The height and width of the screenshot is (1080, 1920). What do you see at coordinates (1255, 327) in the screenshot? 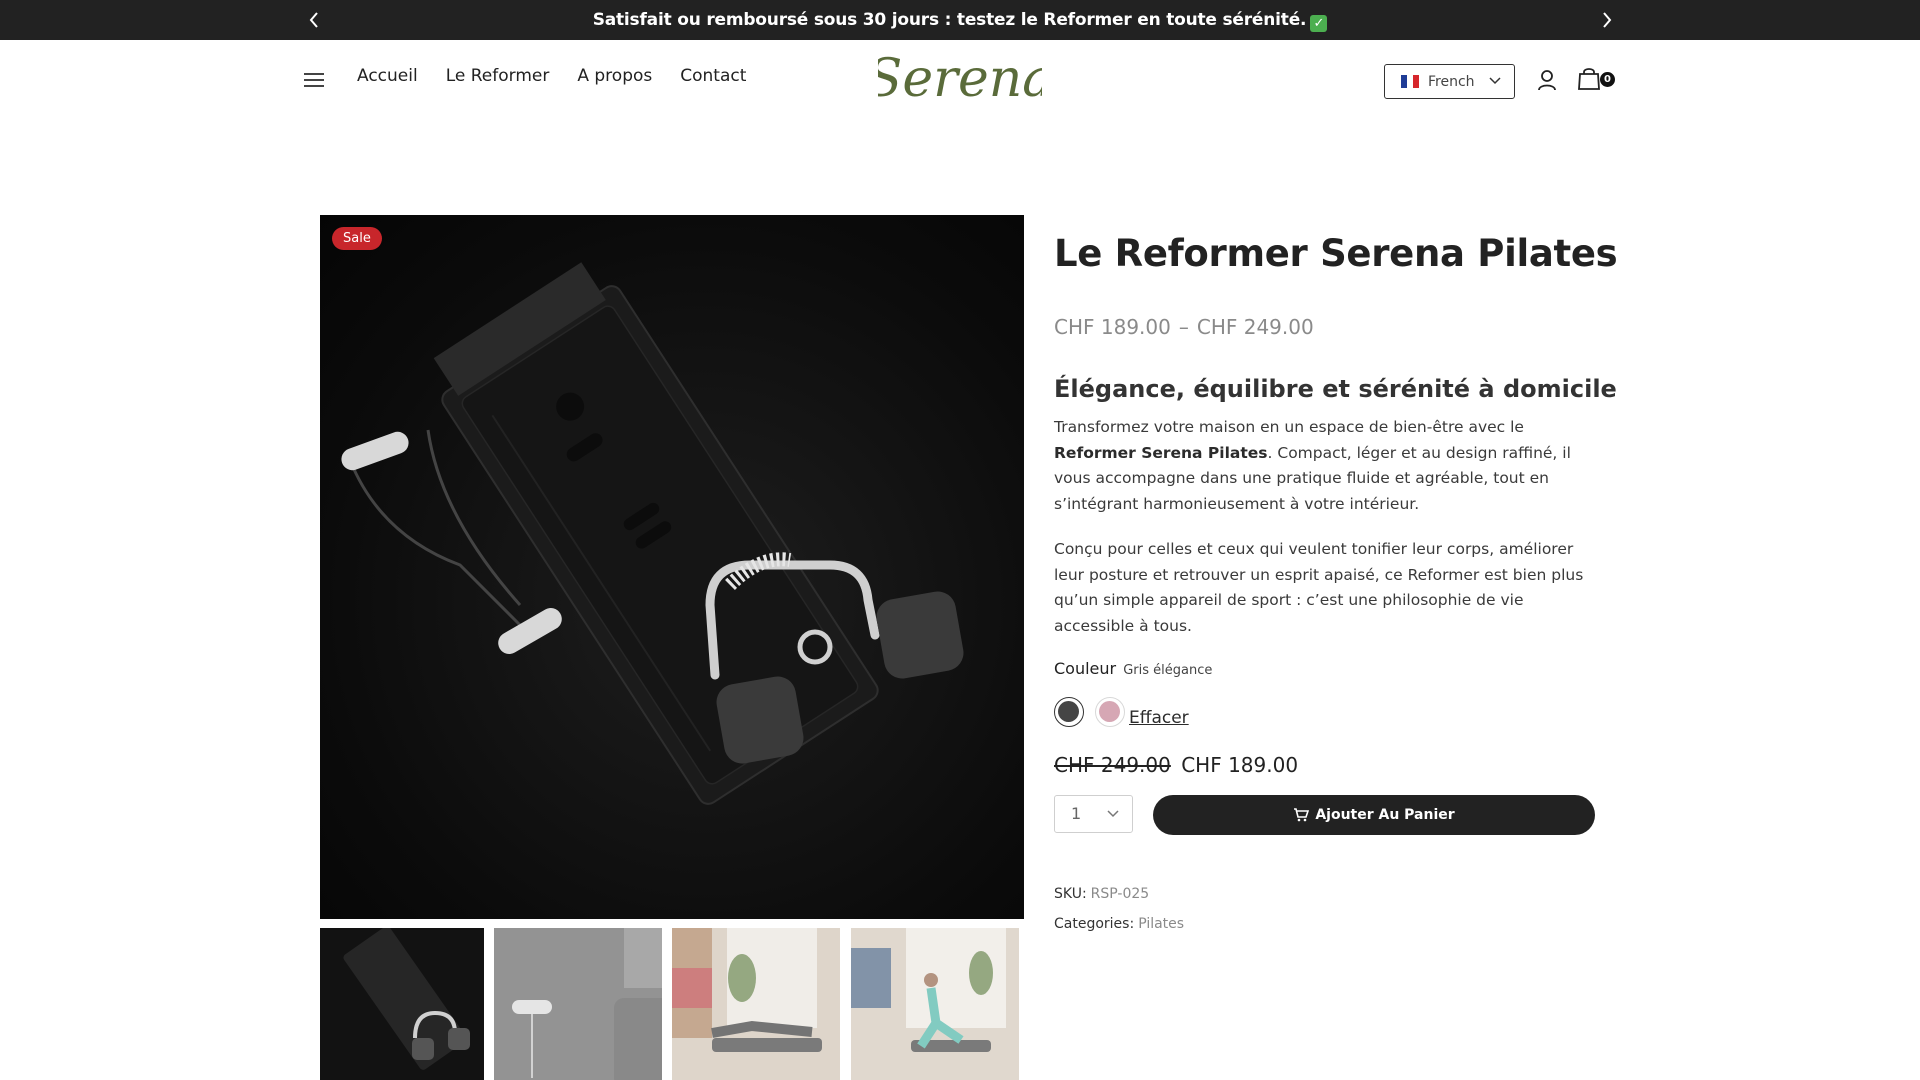
I see `price-max: CHF 249.00` at bounding box center [1255, 327].